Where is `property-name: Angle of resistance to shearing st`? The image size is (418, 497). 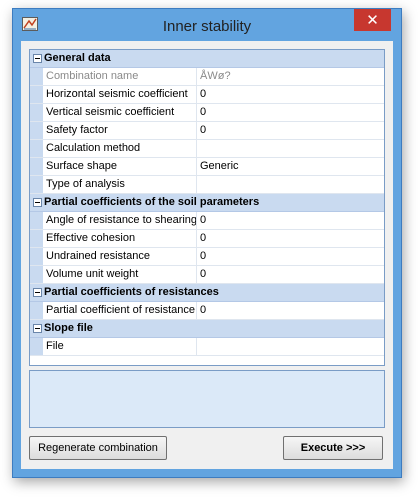
property-name: Angle of resistance to shearing st is located at coordinates (120, 220).